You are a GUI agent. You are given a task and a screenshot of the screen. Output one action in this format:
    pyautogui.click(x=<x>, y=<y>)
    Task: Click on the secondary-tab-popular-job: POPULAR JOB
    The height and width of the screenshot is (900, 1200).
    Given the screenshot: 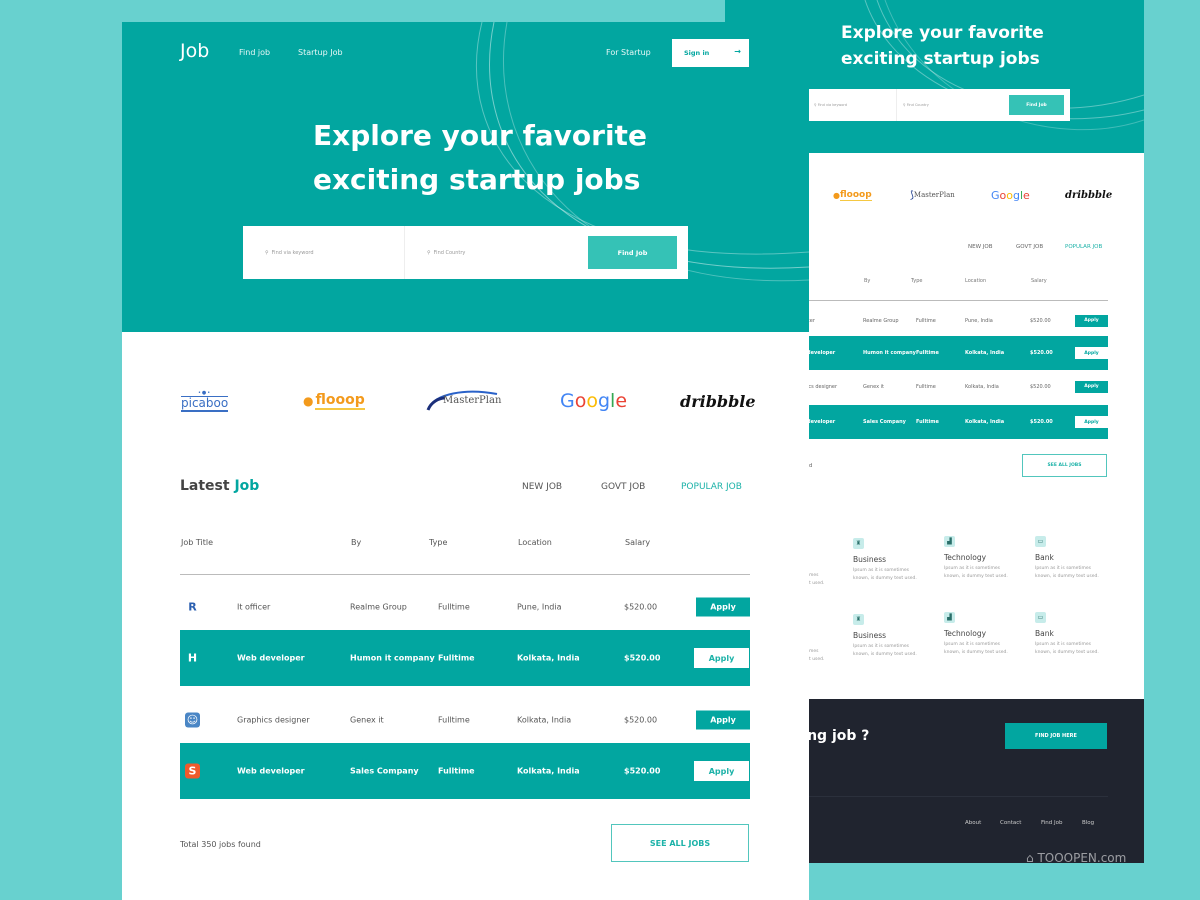 What is the action you would take?
    pyautogui.click(x=1083, y=247)
    